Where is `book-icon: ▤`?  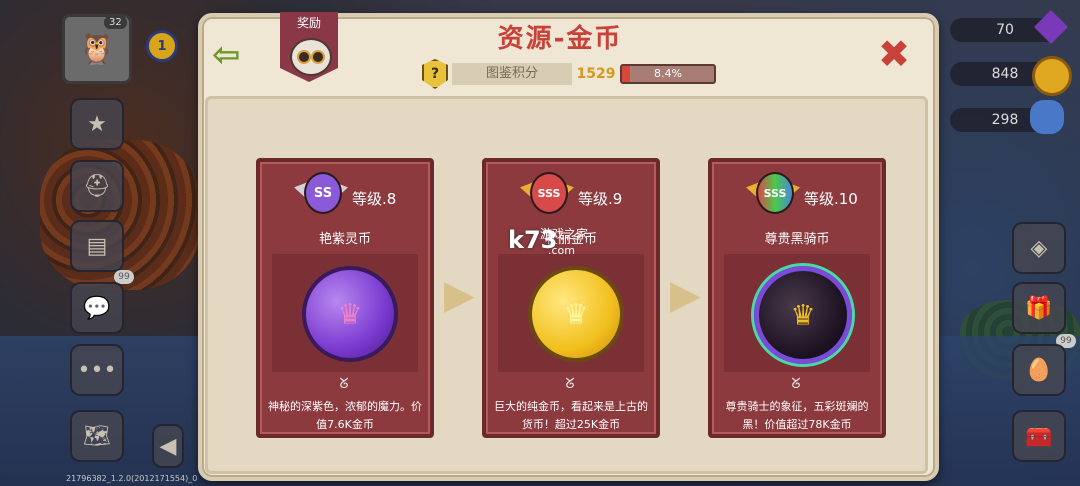
book-icon: ▤ is located at coordinates (97, 246).